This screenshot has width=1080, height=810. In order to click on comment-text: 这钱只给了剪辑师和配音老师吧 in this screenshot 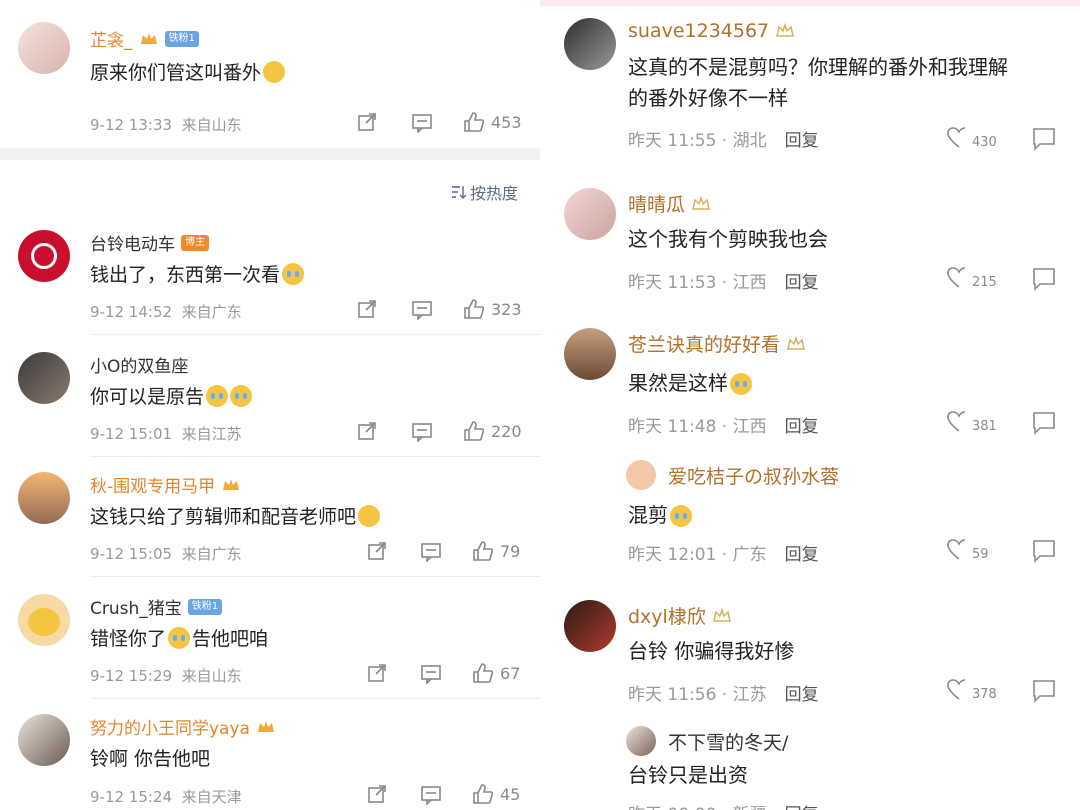, I will do `click(235, 515)`.